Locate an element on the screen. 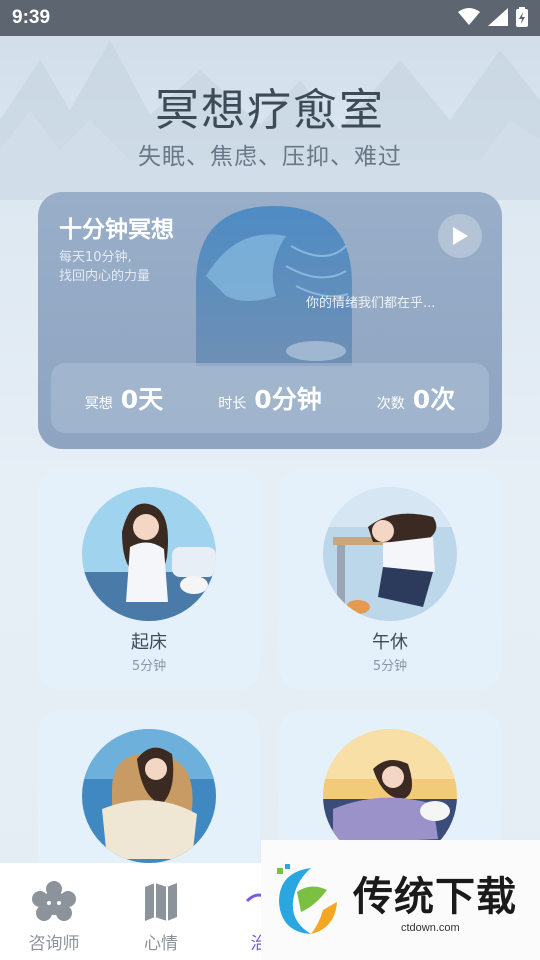 This screenshot has height=960, width=540. card-name: 起床 is located at coordinates (149, 642).